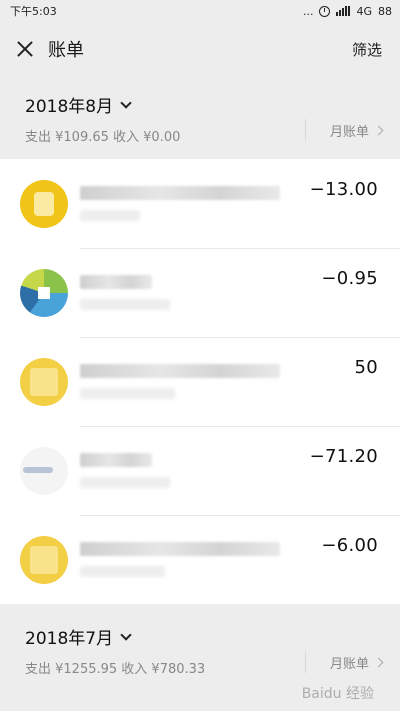 The width and height of the screenshot is (400, 711). Describe the element at coordinates (385, 11) in the screenshot. I see `battery-level: 88` at that location.